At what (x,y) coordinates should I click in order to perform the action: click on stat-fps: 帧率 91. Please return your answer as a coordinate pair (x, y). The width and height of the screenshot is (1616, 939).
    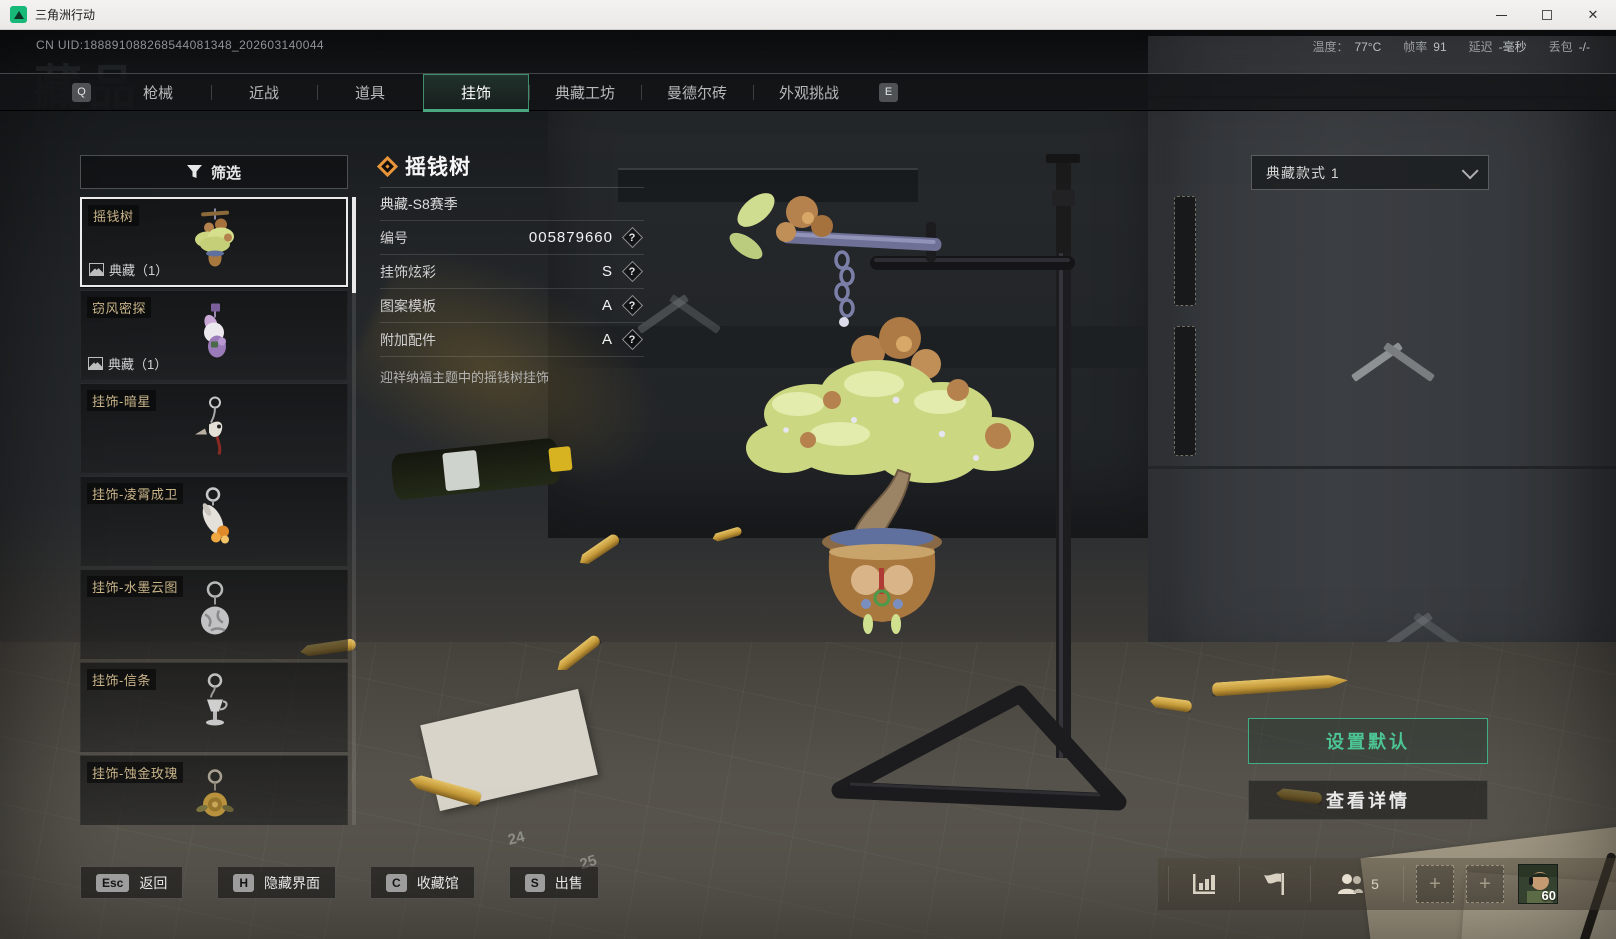
    Looking at the image, I should click on (1425, 47).